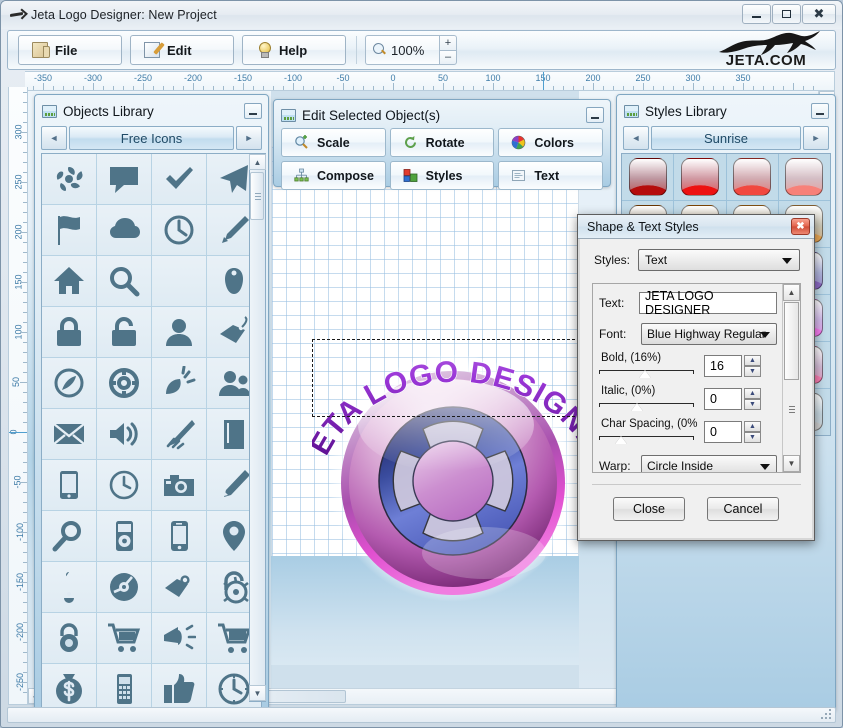  Describe the element at coordinates (645, 374) in the screenshot. I see `bold-slider-thumb` at that location.